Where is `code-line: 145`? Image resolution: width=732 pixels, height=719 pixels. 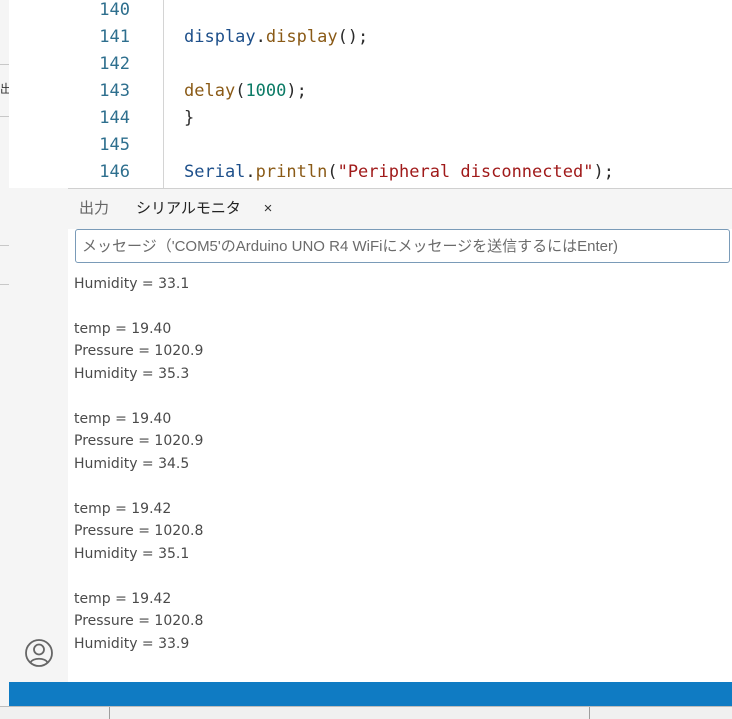 code-line: 145 is located at coordinates (370, 145).